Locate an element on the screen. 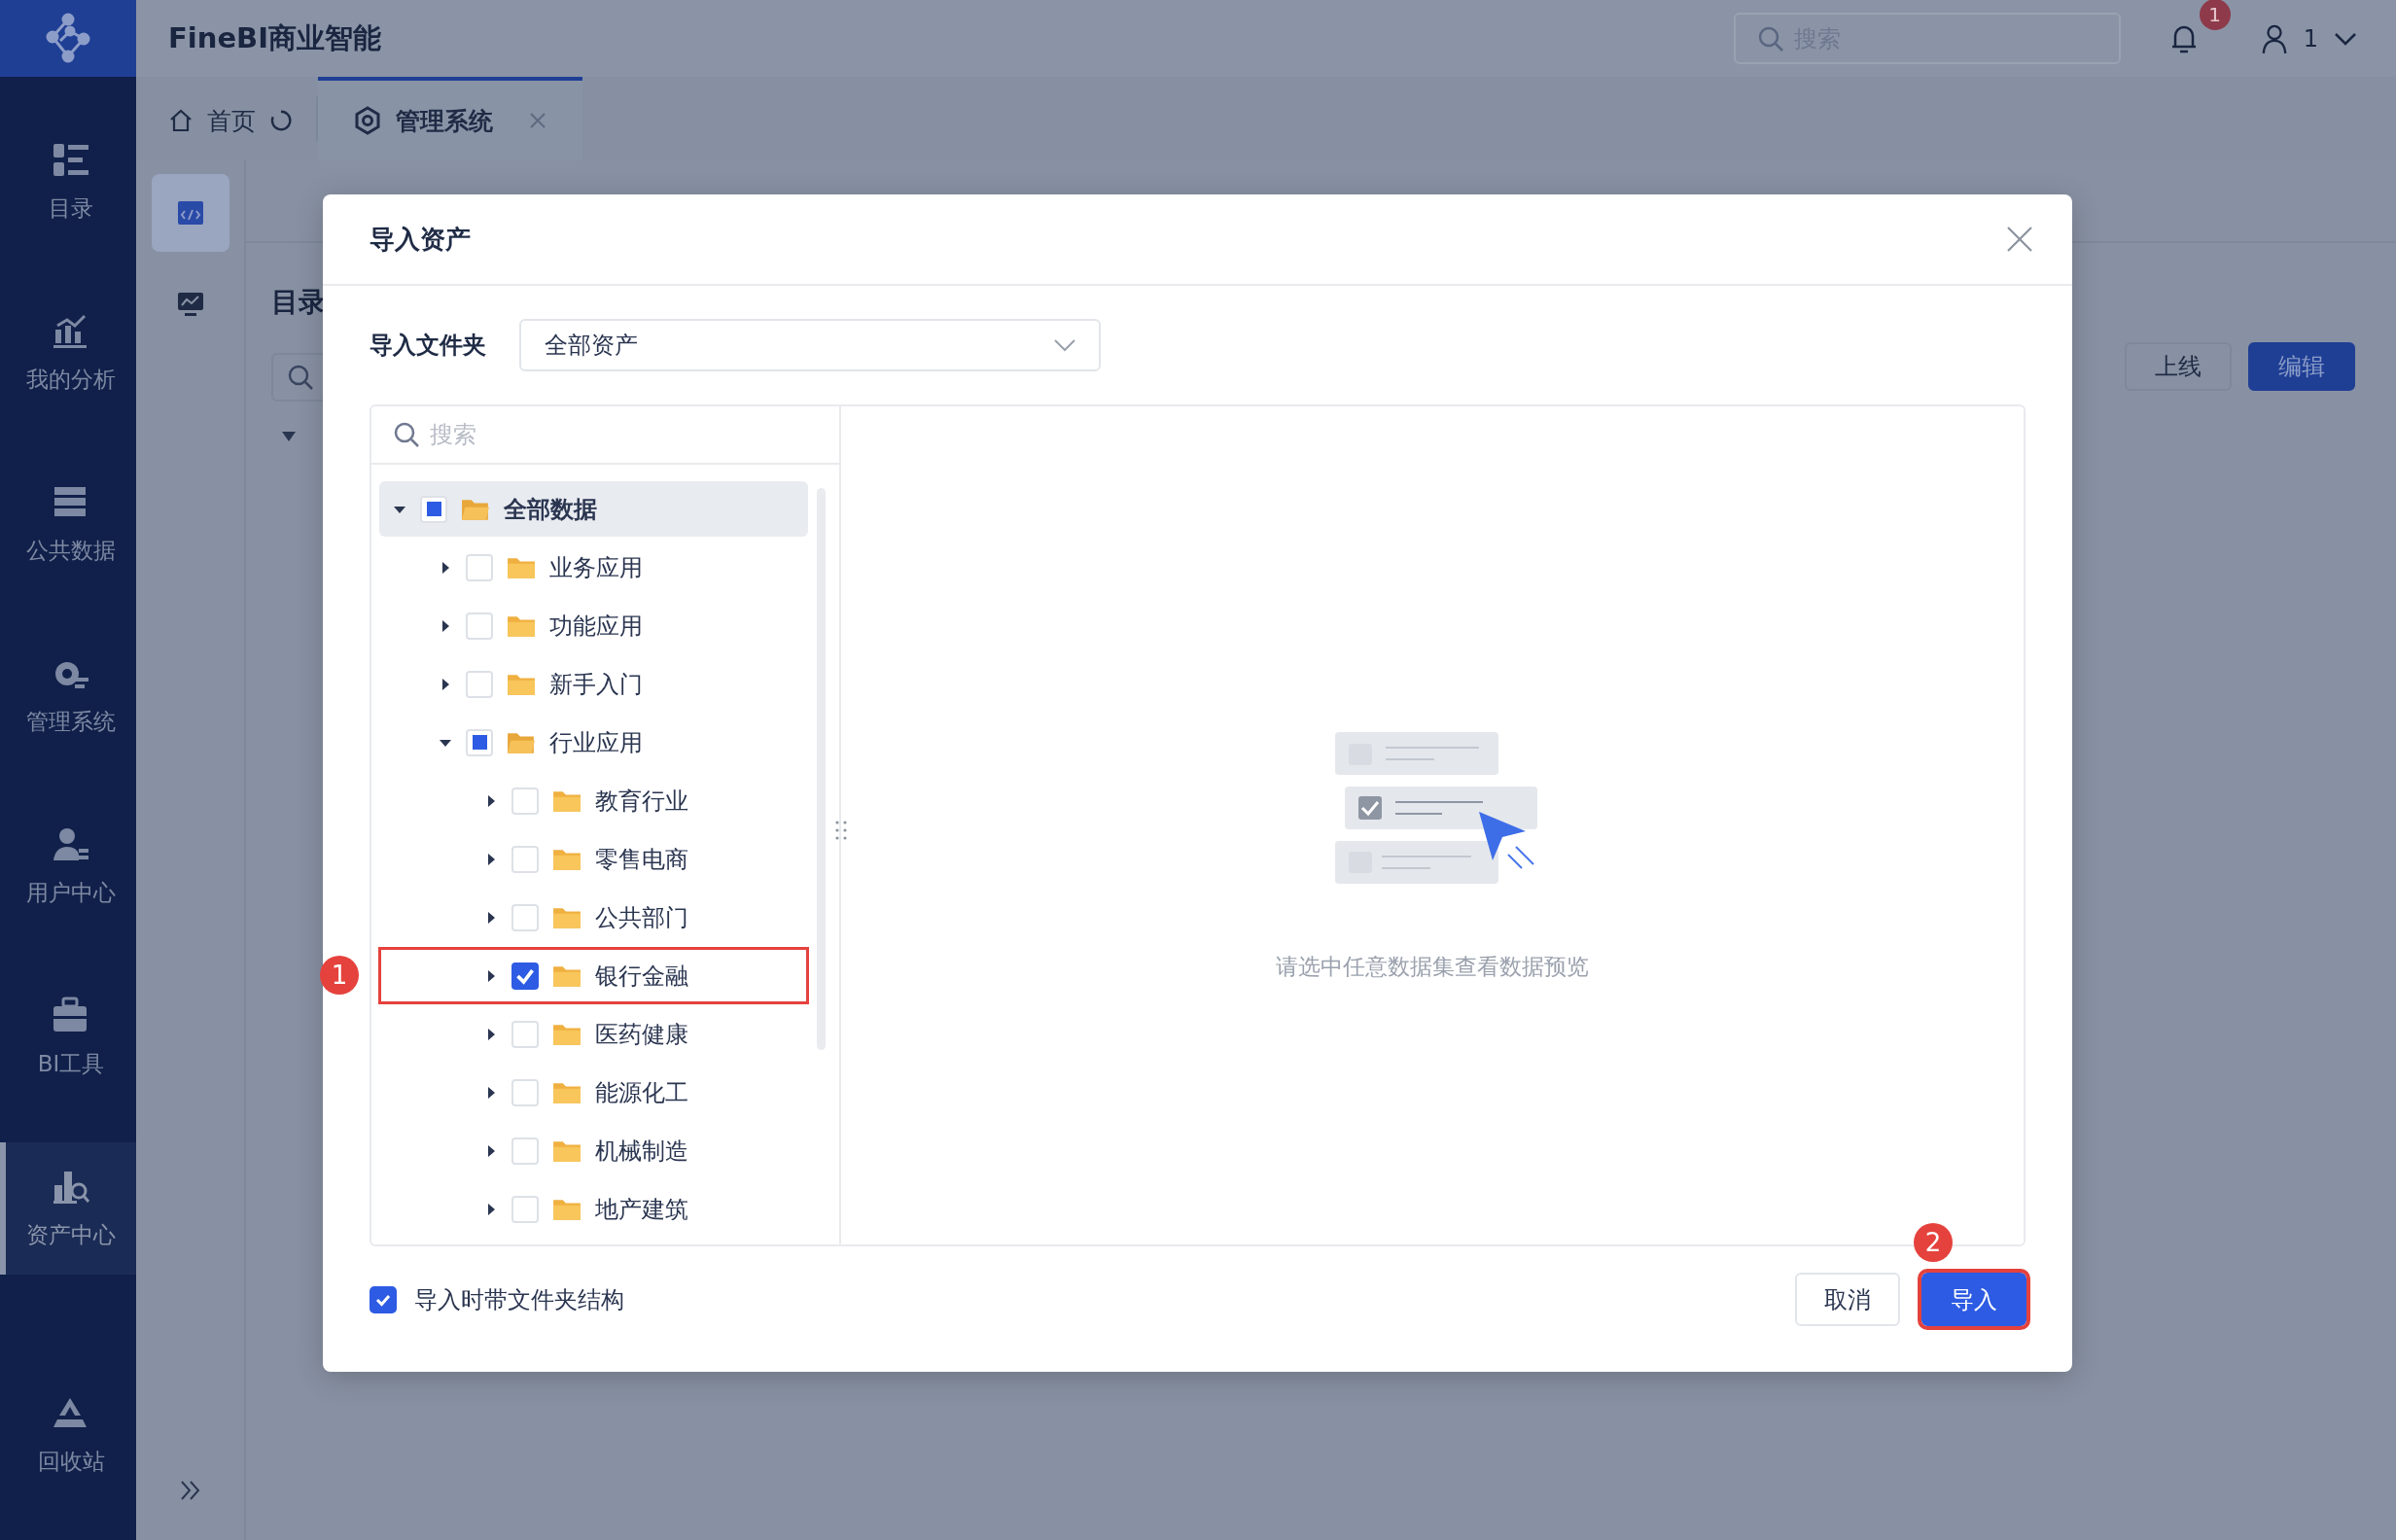 Image resolution: width=2396 pixels, height=1540 pixels. sidebar-item: 目录 is located at coordinates (68, 182).